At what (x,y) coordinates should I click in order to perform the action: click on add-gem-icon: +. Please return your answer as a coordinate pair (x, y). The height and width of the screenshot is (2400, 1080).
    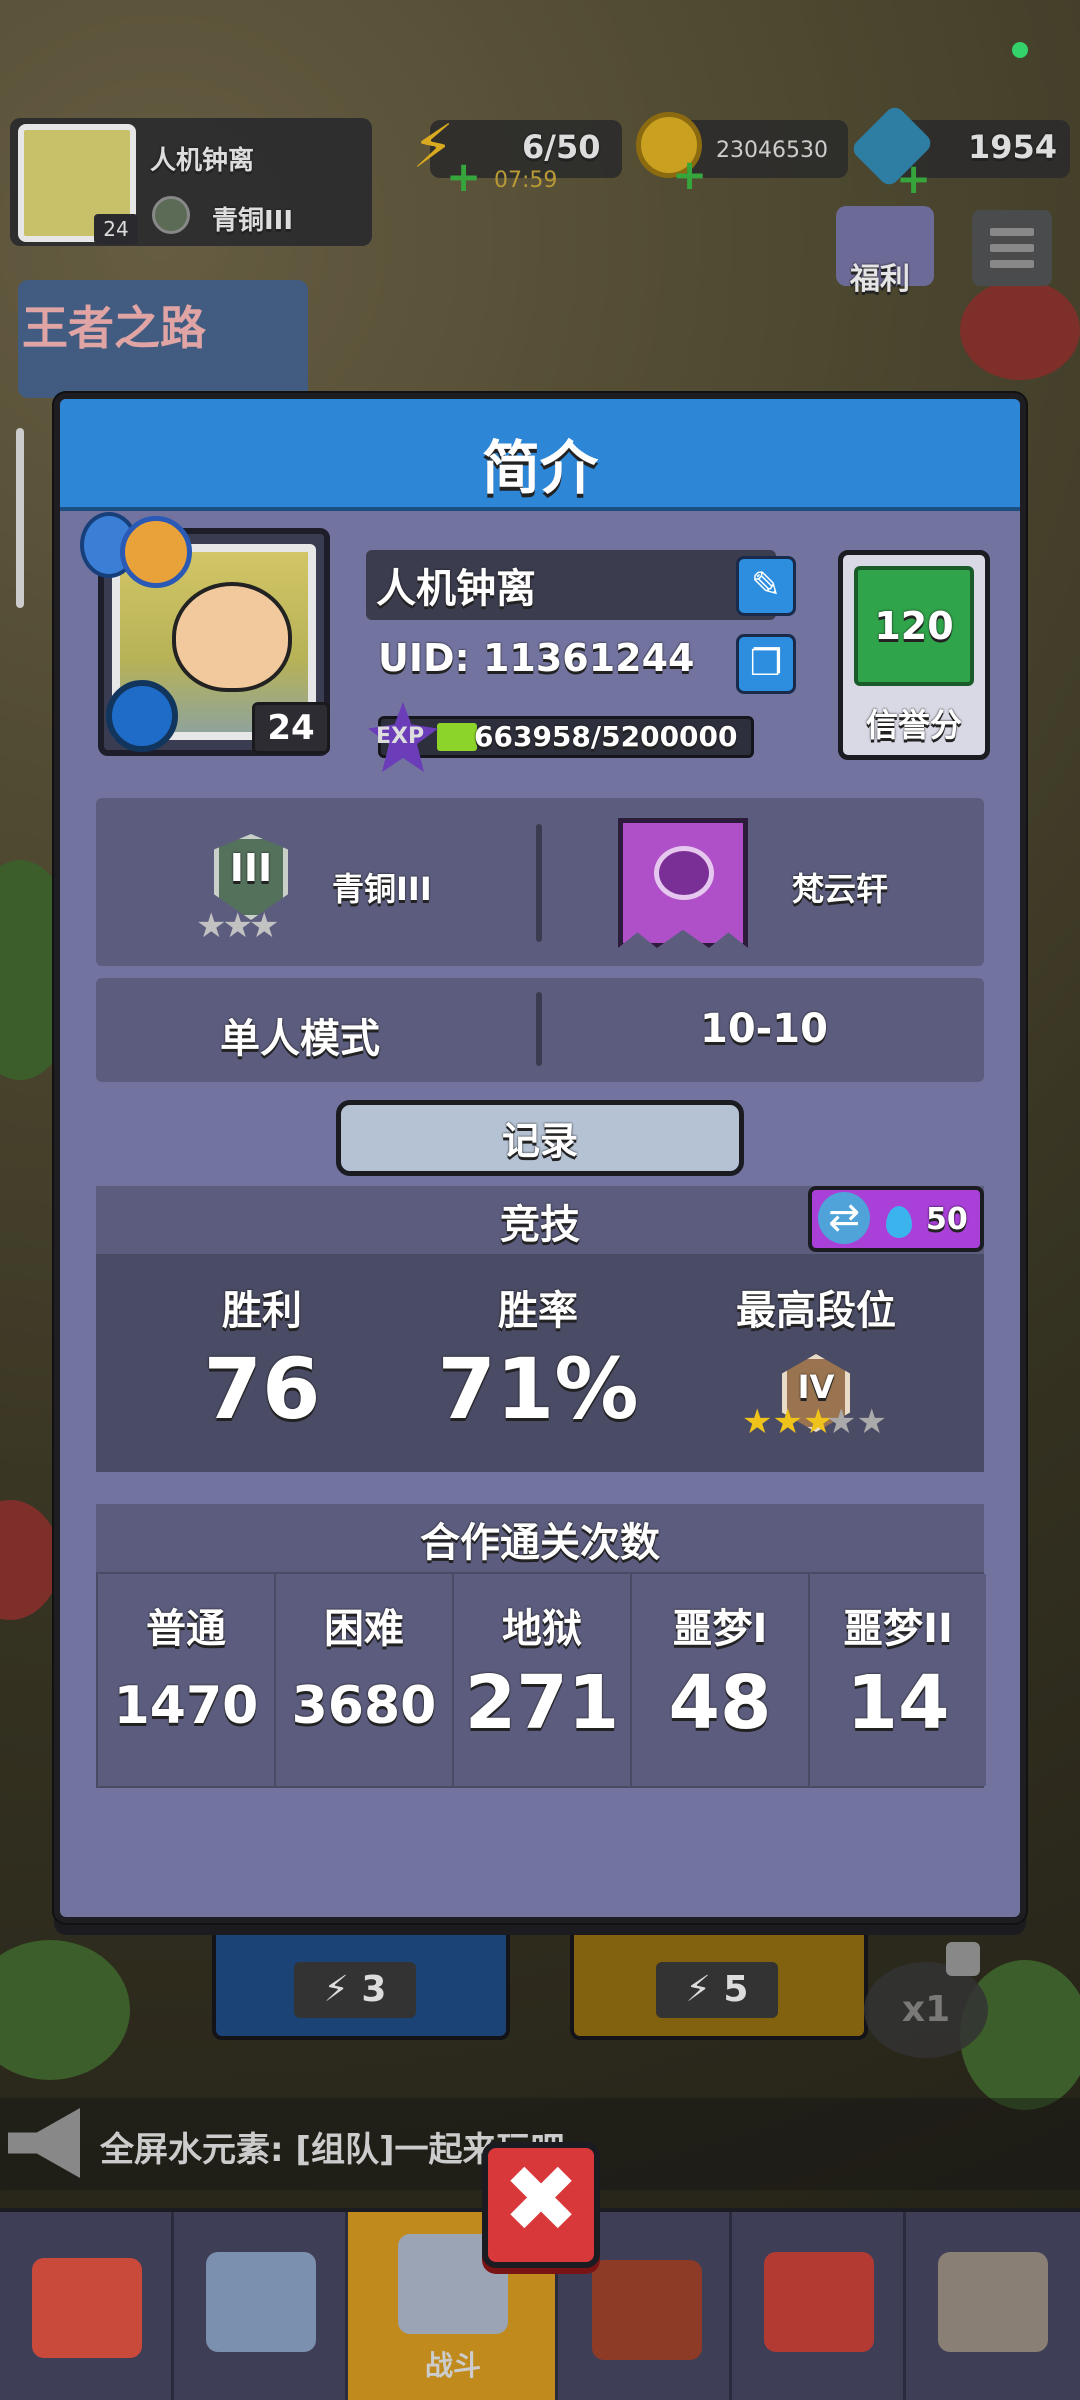
    Looking at the image, I should click on (913, 179).